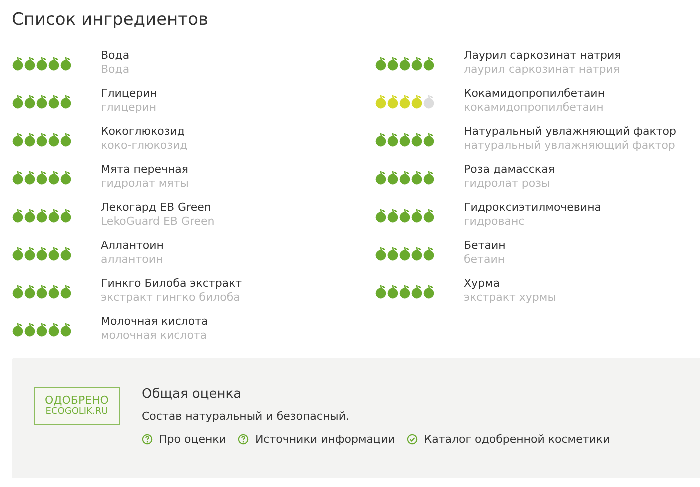 This screenshot has width=700, height=487. Describe the element at coordinates (534, 108) in the screenshot. I see `ingredient-inci: кокамидопропилбетаин` at that location.